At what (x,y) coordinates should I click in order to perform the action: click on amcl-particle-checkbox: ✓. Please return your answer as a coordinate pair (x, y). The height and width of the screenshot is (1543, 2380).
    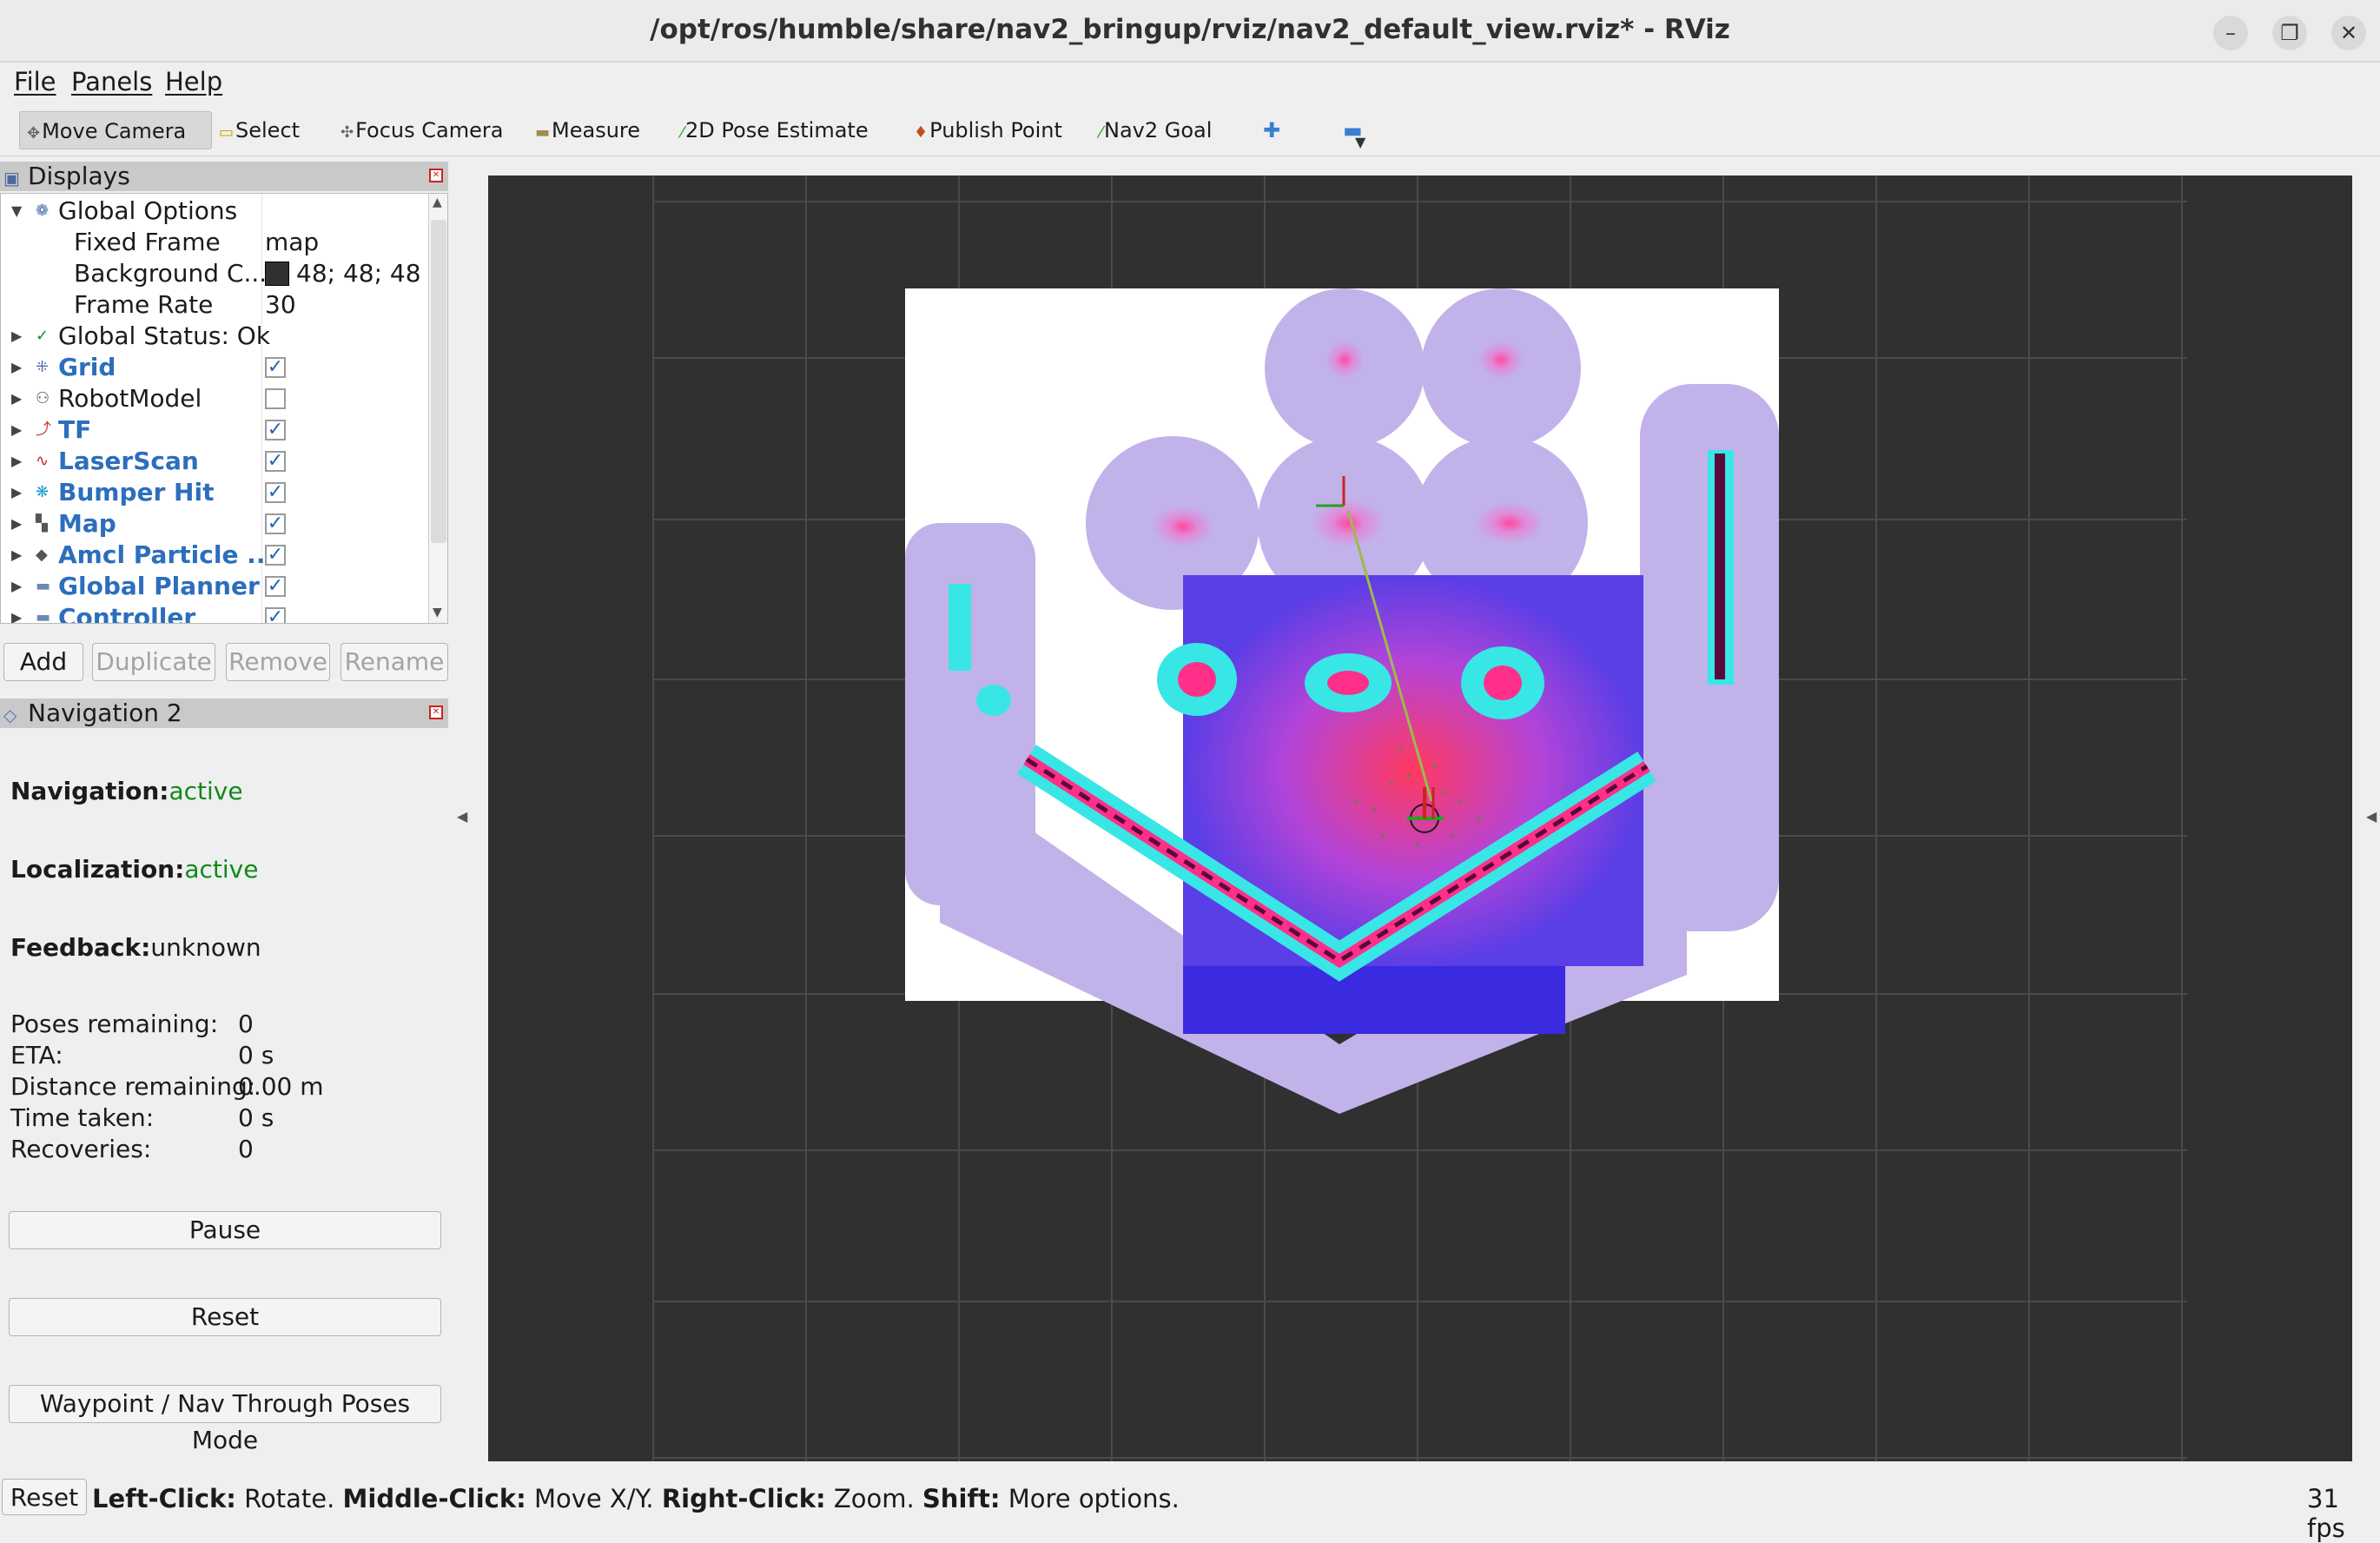
    Looking at the image, I should click on (275, 555).